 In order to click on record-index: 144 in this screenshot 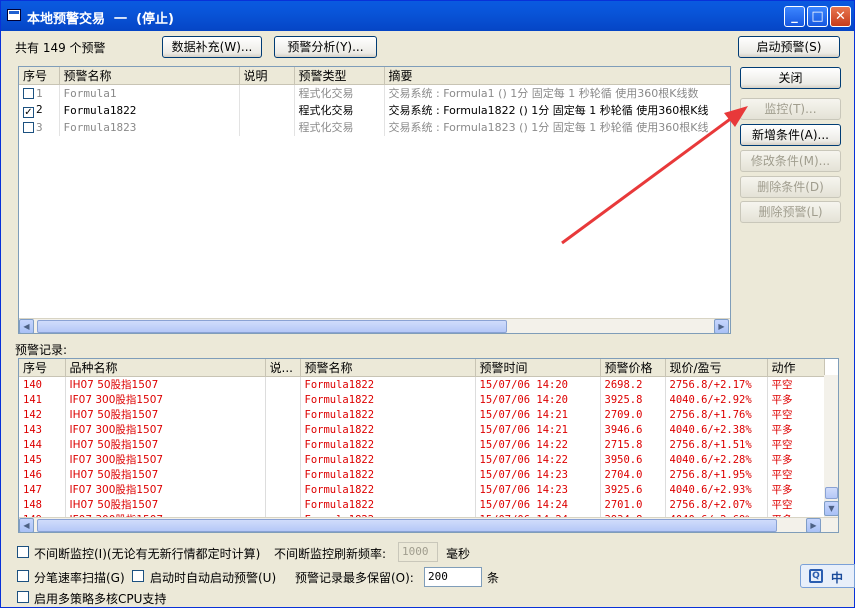, I will do `click(42, 444)`.